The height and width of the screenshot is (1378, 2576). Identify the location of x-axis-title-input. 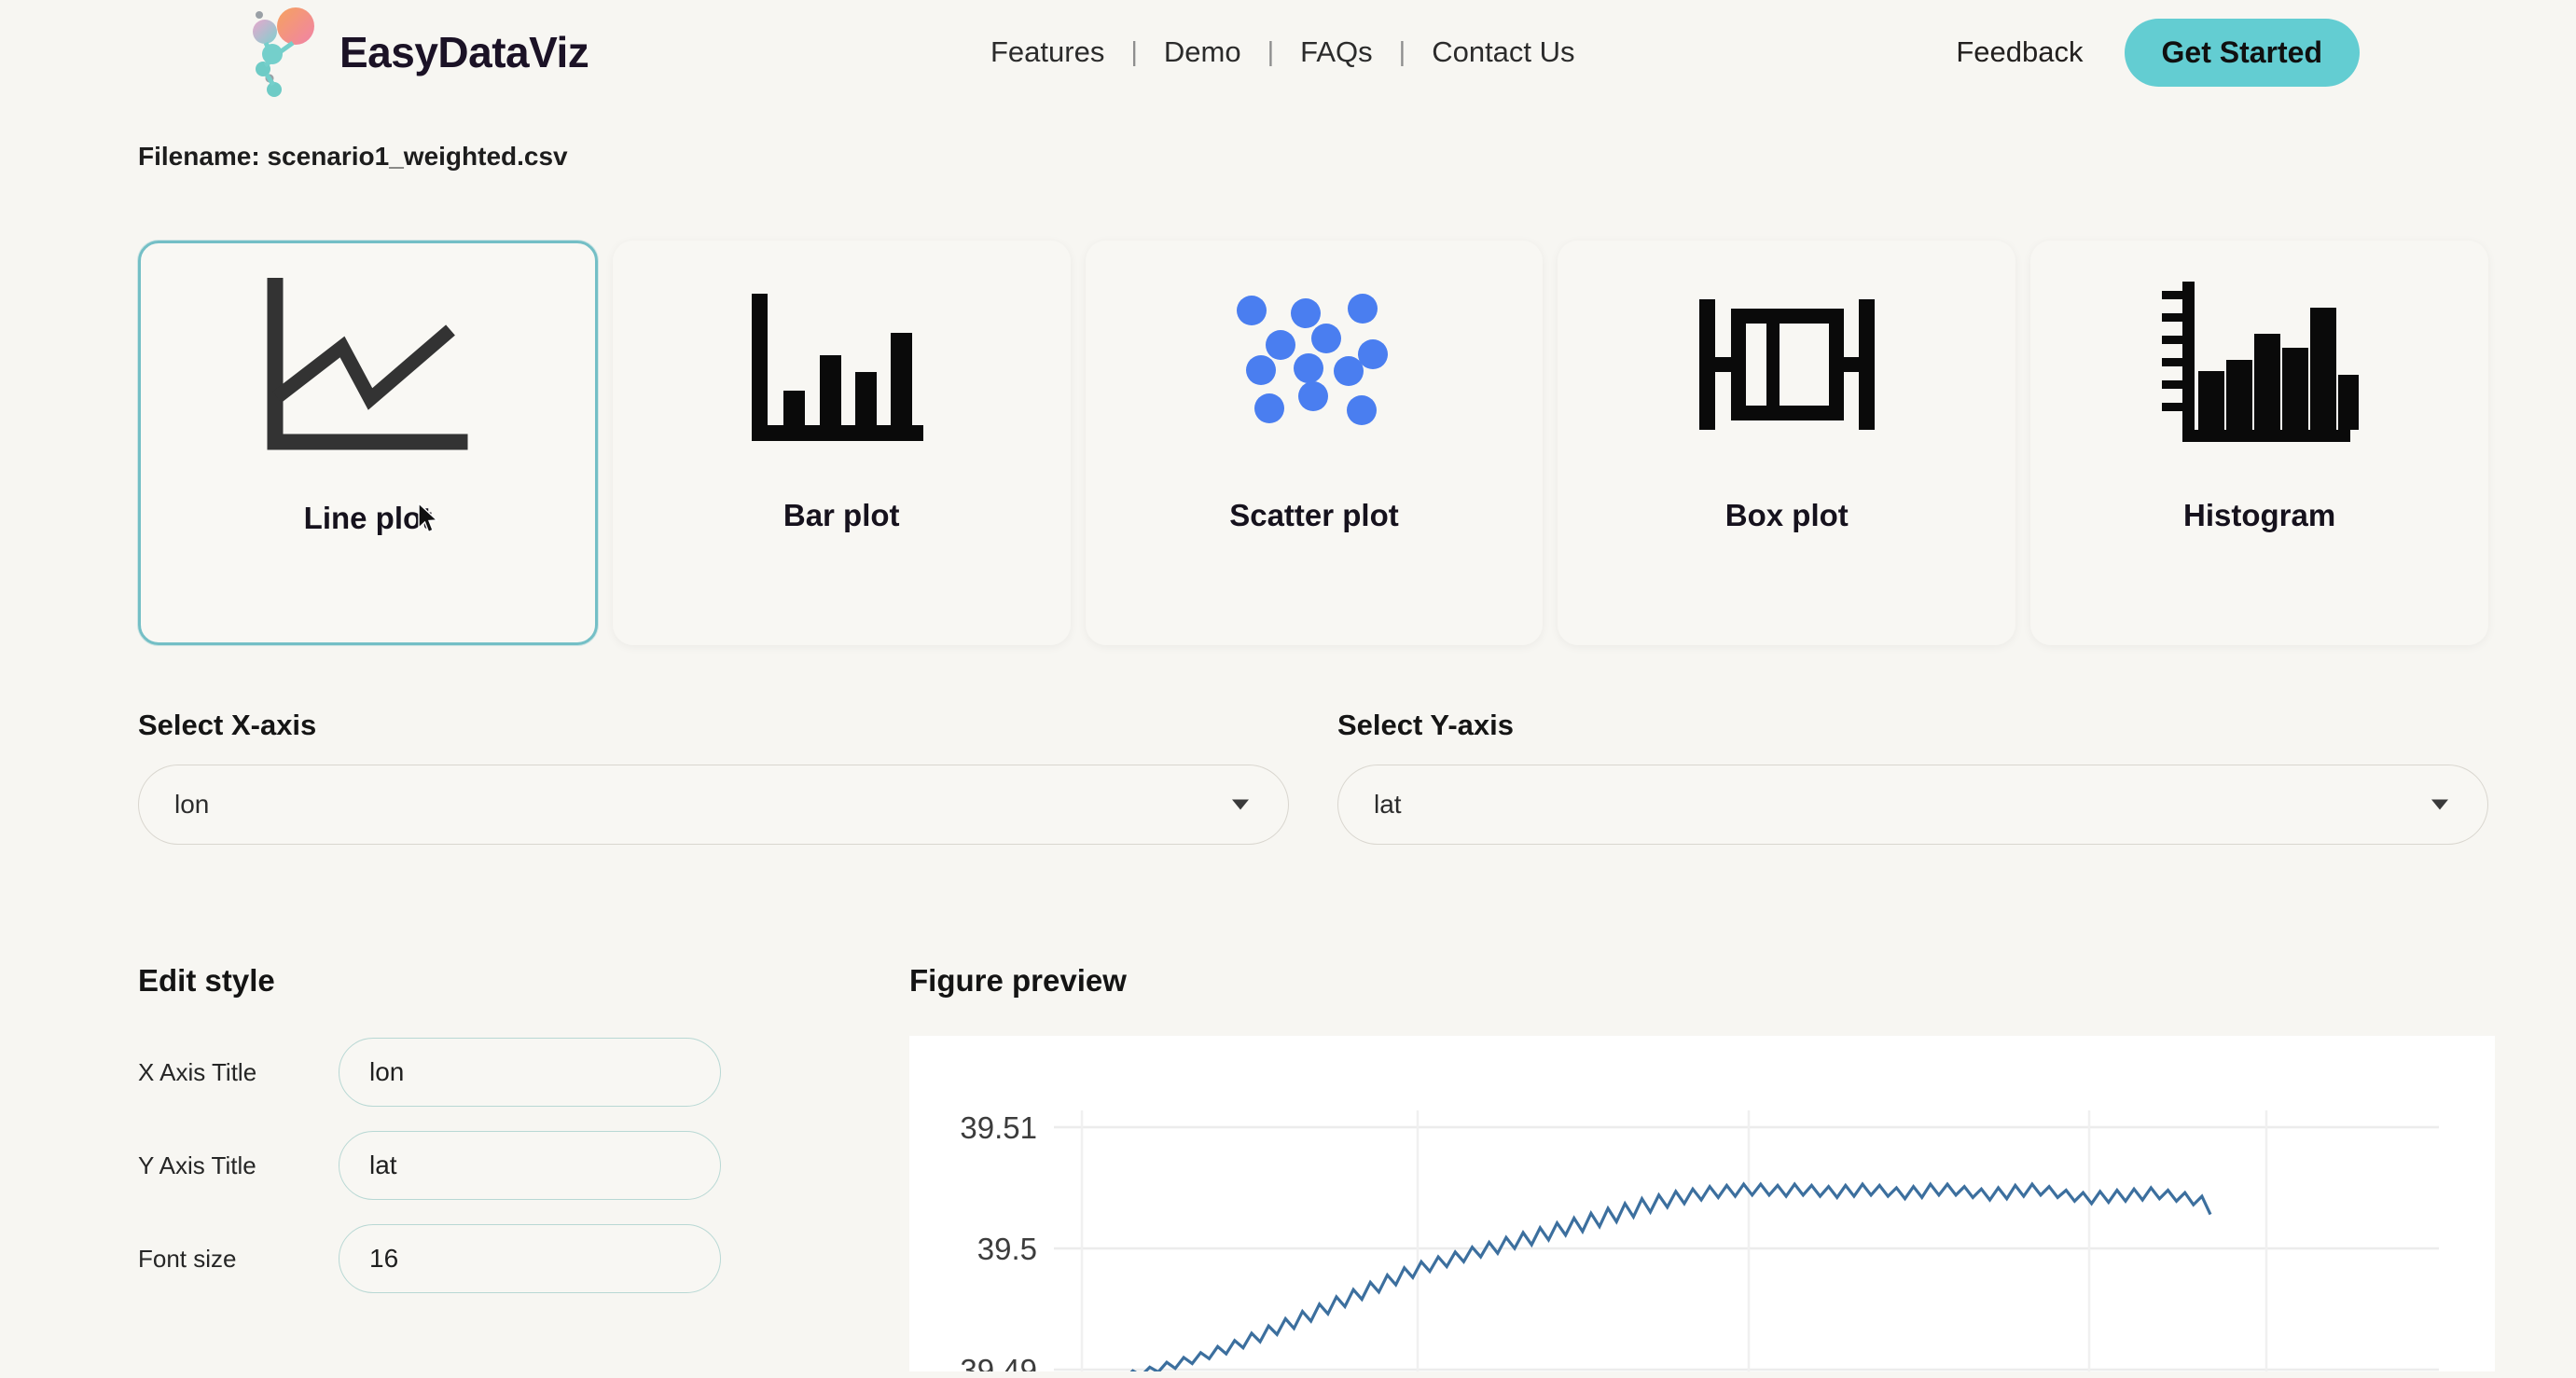
(530, 1072).